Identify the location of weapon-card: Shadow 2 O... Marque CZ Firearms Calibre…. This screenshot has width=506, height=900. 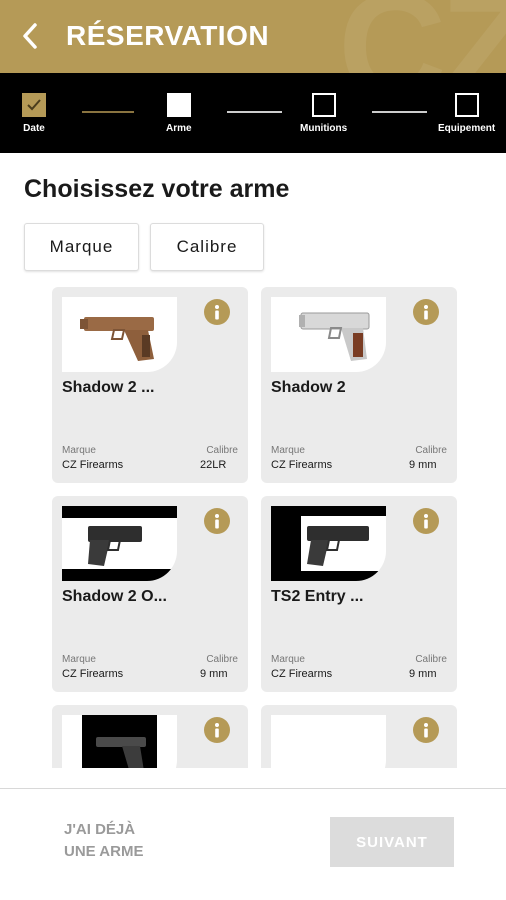
(150, 594).